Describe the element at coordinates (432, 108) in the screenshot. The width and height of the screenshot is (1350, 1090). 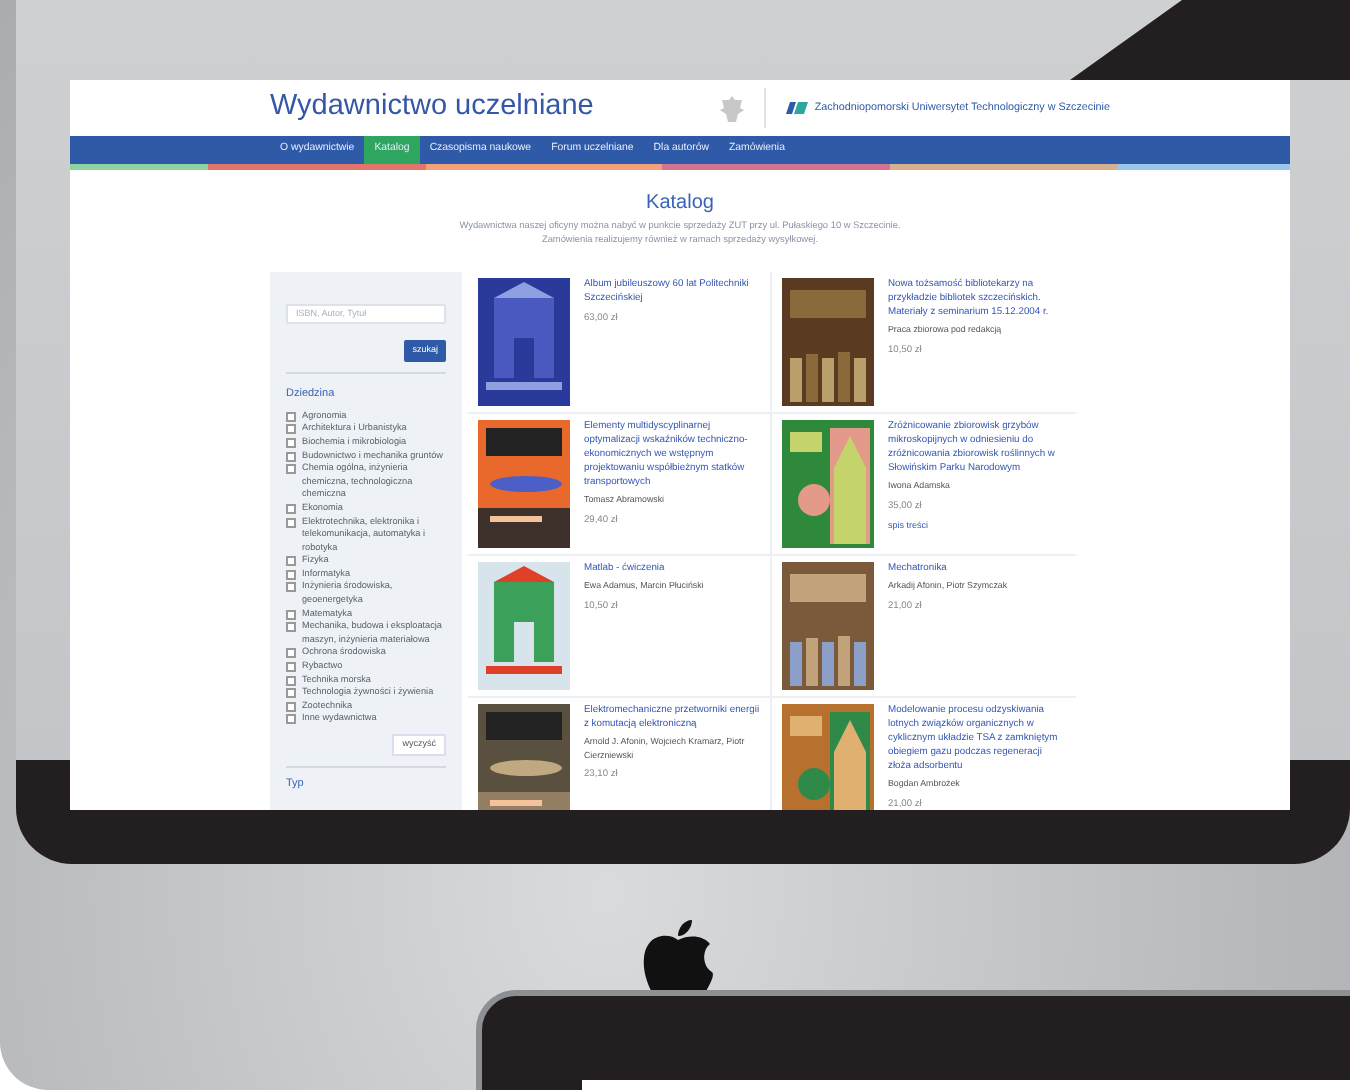
I see `site-title: Wydawnictwo uczelniane` at that location.